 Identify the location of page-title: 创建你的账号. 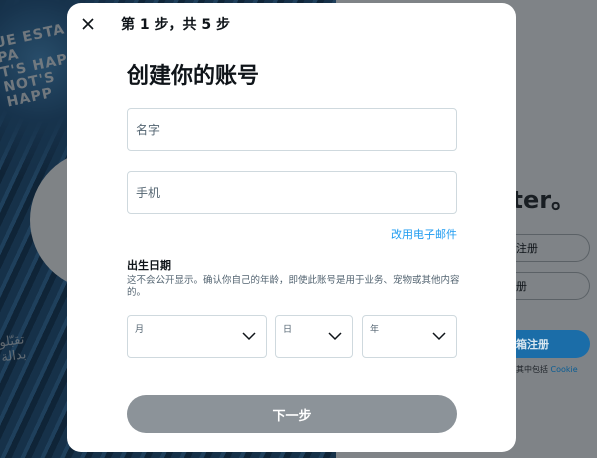
(193, 76).